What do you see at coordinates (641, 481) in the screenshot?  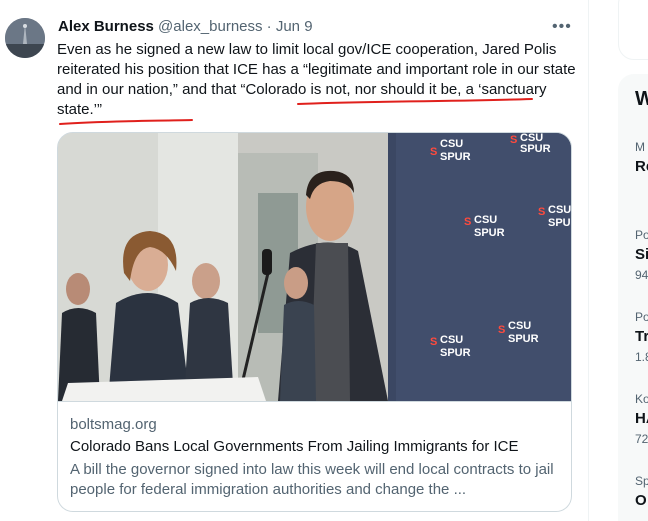 I see `trend-5-category: Sp` at bounding box center [641, 481].